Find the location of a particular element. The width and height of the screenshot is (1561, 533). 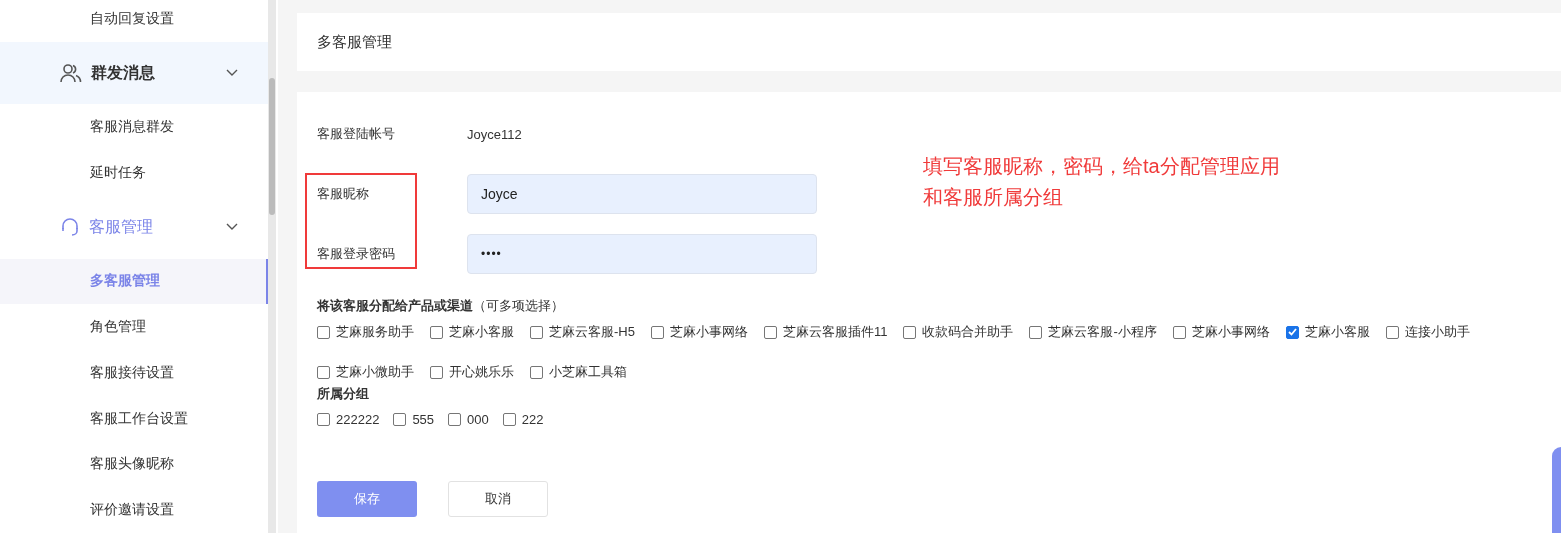

scrollbar-thumb is located at coordinates (272, 146).